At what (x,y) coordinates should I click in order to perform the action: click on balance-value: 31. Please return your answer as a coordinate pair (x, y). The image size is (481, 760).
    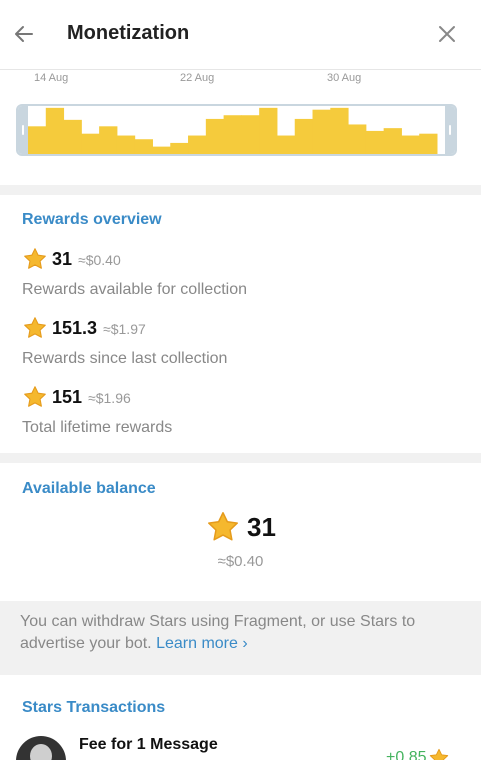
    Looking at the image, I should click on (261, 526).